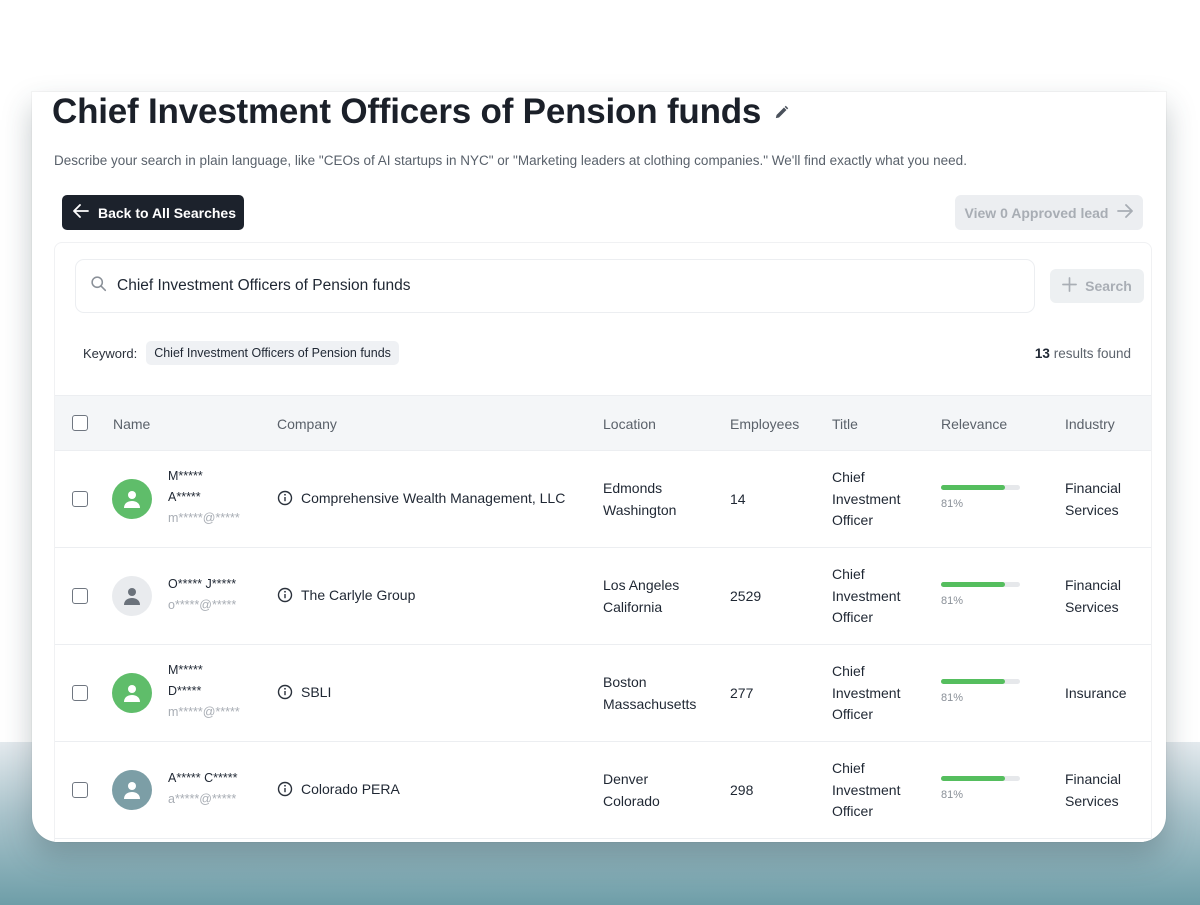 The width and height of the screenshot is (1200, 905). Describe the element at coordinates (1096, 693) in the screenshot. I see `industry-cell: Insurance` at that location.